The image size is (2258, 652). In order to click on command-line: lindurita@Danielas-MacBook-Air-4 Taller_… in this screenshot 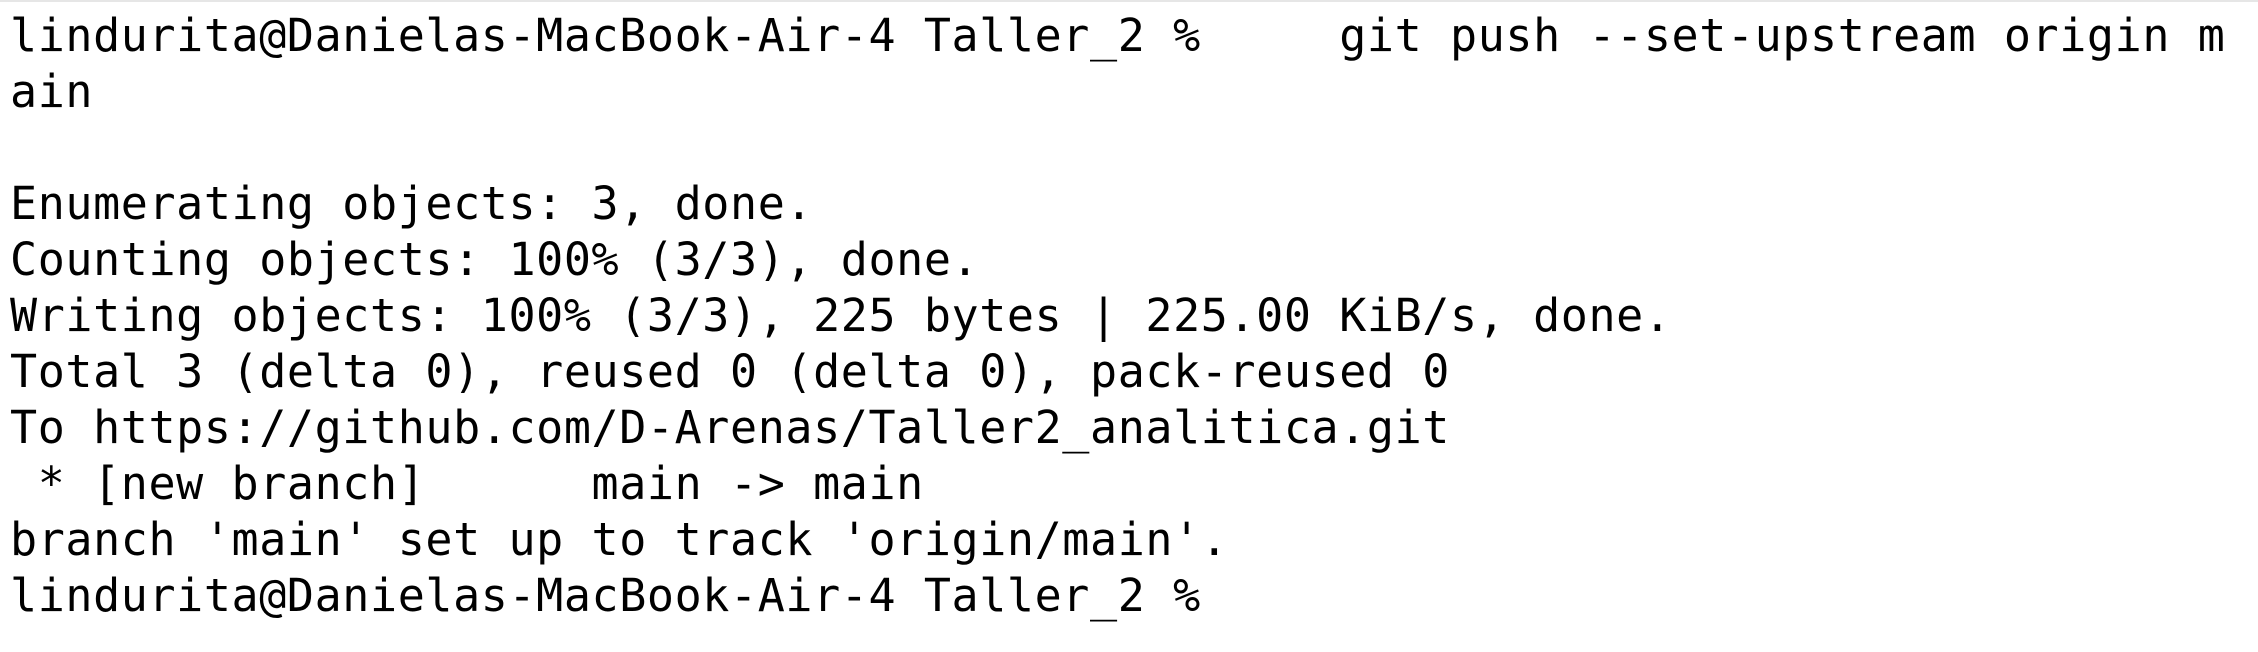, I will do `click(1134, 36)`.